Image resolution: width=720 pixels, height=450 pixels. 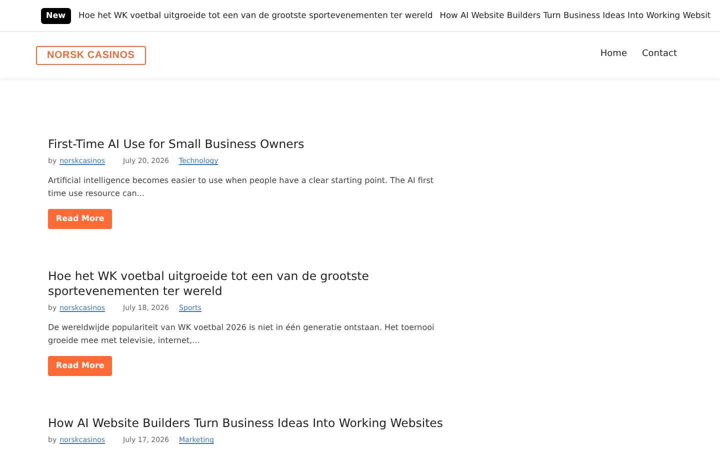 What do you see at coordinates (249, 144) in the screenshot?
I see `post-title: First-Time AI Use for Small Business Owners` at bounding box center [249, 144].